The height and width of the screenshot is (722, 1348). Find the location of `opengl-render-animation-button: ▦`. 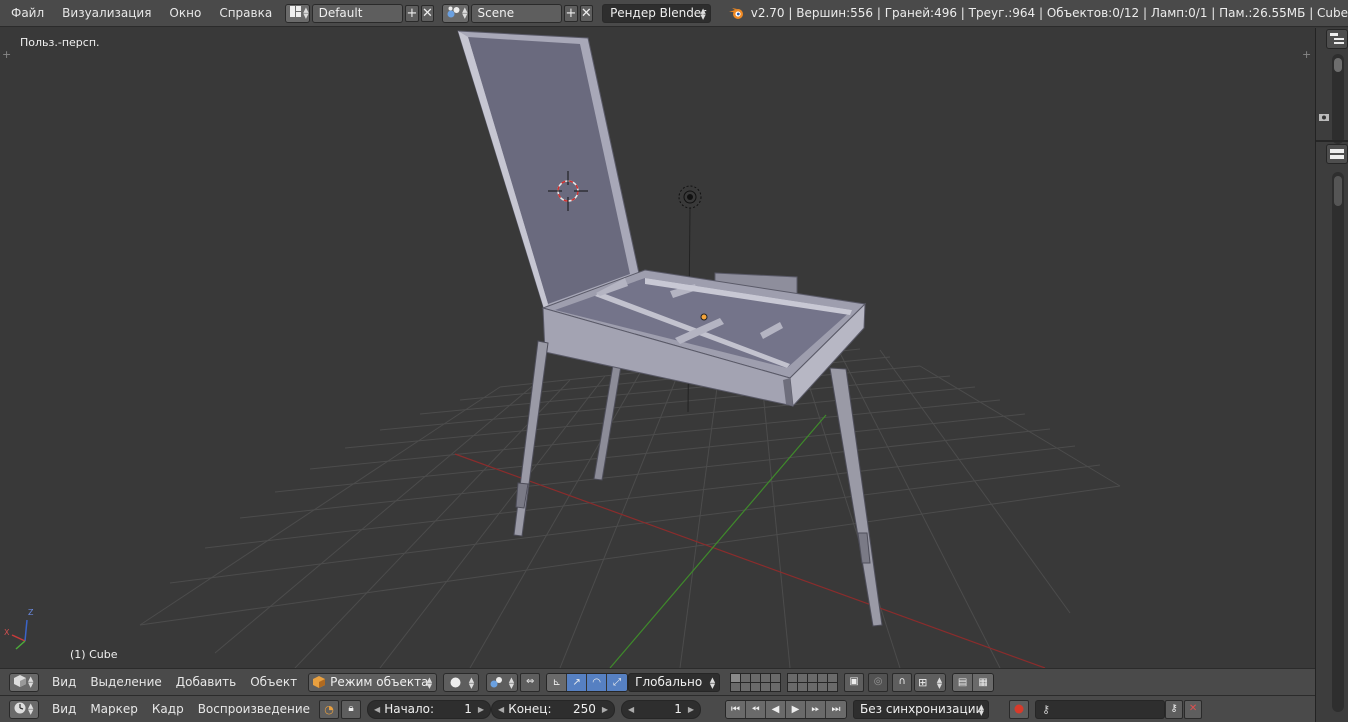

opengl-render-animation-button: ▦ is located at coordinates (983, 682).